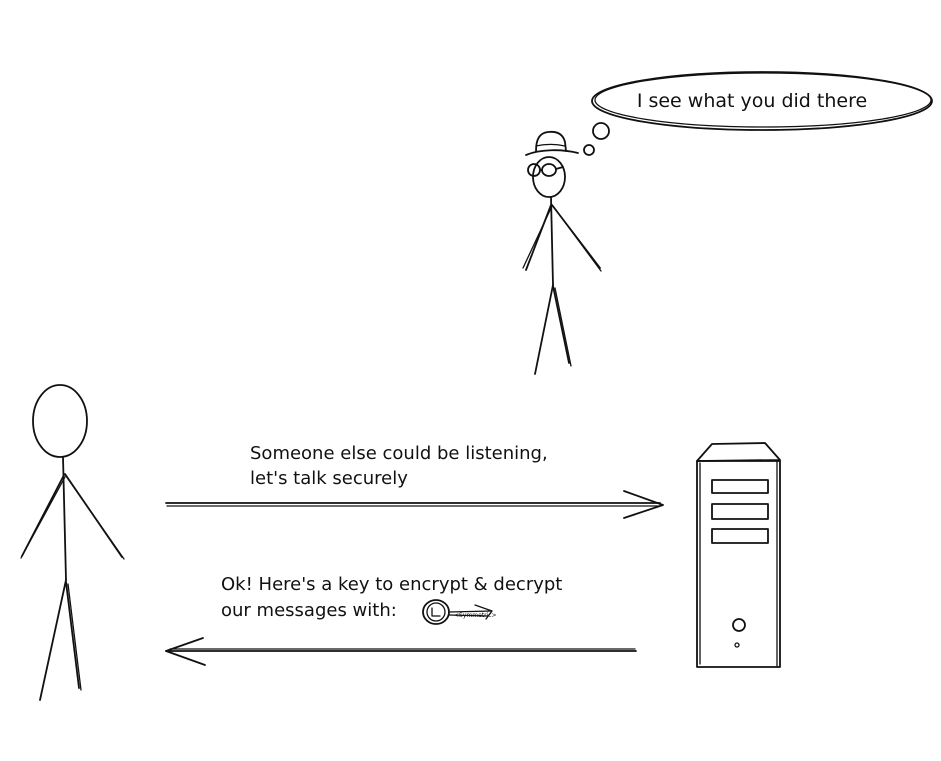 This screenshot has height=761, width=941. I want to click on thought-bubble-tail-large, so click(601, 131).